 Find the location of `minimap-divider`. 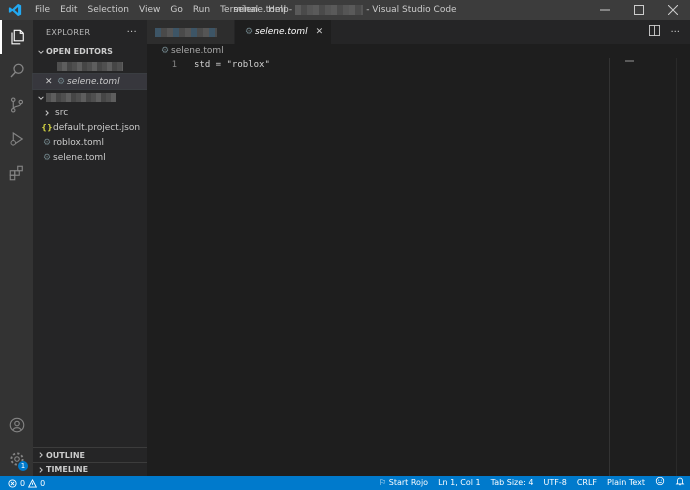

minimap-divider is located at coordinates (609, 267).